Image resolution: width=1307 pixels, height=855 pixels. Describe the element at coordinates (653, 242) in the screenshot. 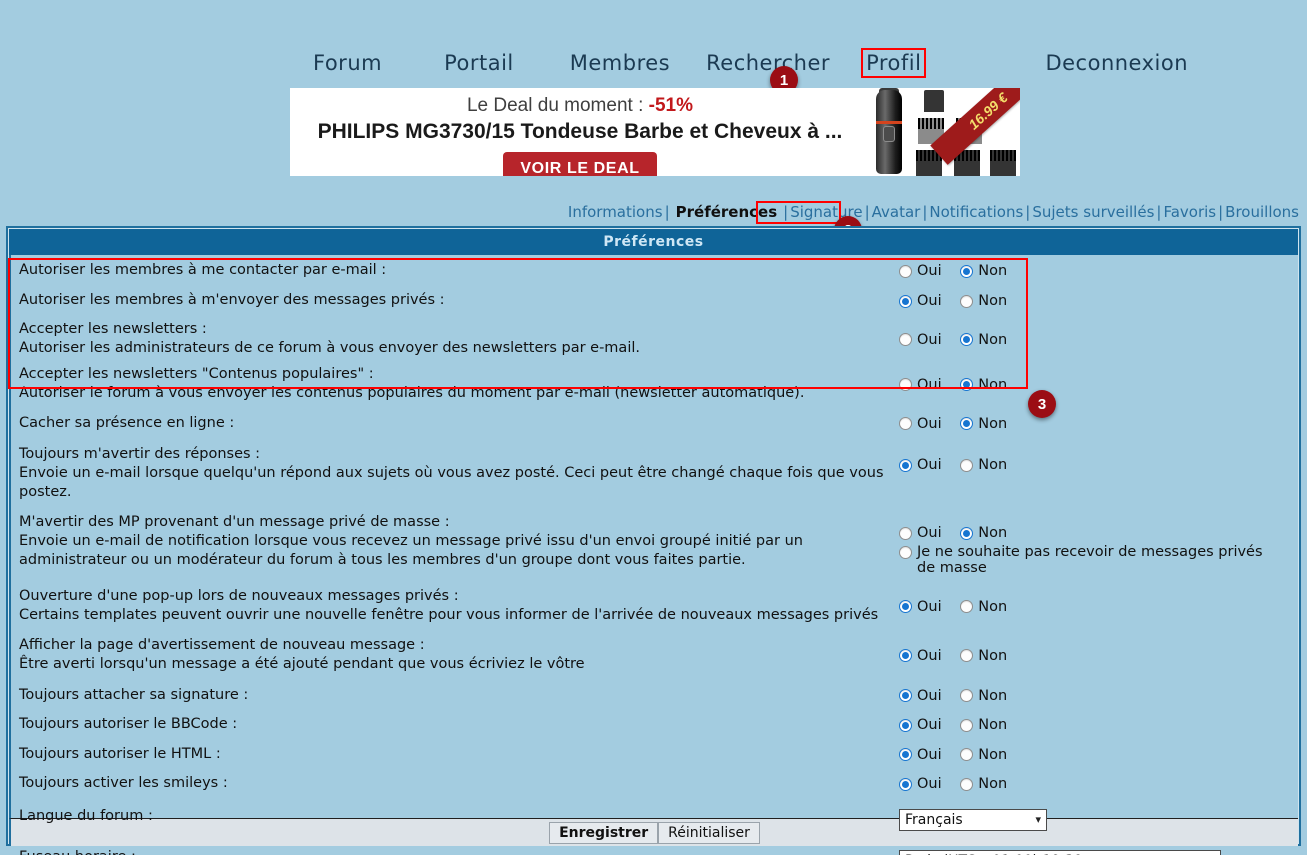

I see `panel-title: Préférences` at that location.